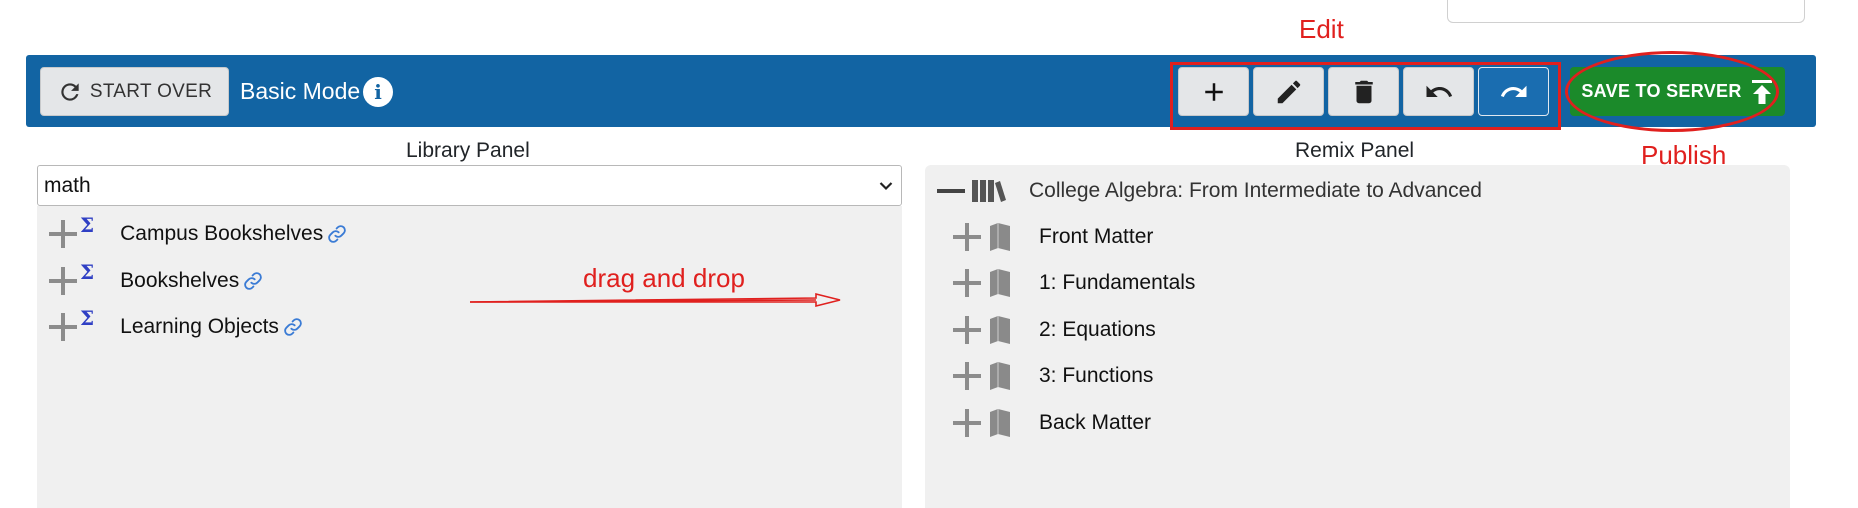 The image size is (1858, 508). I want to click on info-icon: i, so click(378, 92).